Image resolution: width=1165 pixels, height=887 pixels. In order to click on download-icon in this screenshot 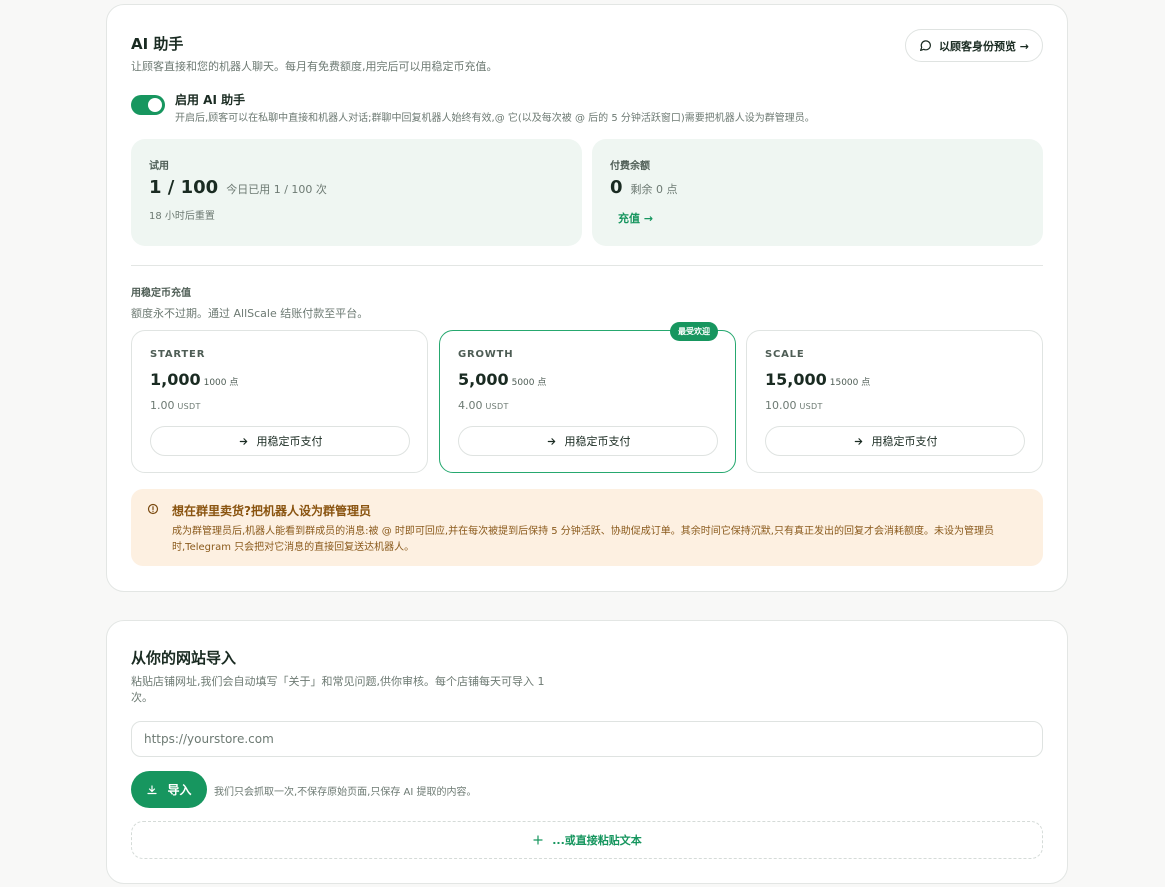, I will do `click(152, 790)`.